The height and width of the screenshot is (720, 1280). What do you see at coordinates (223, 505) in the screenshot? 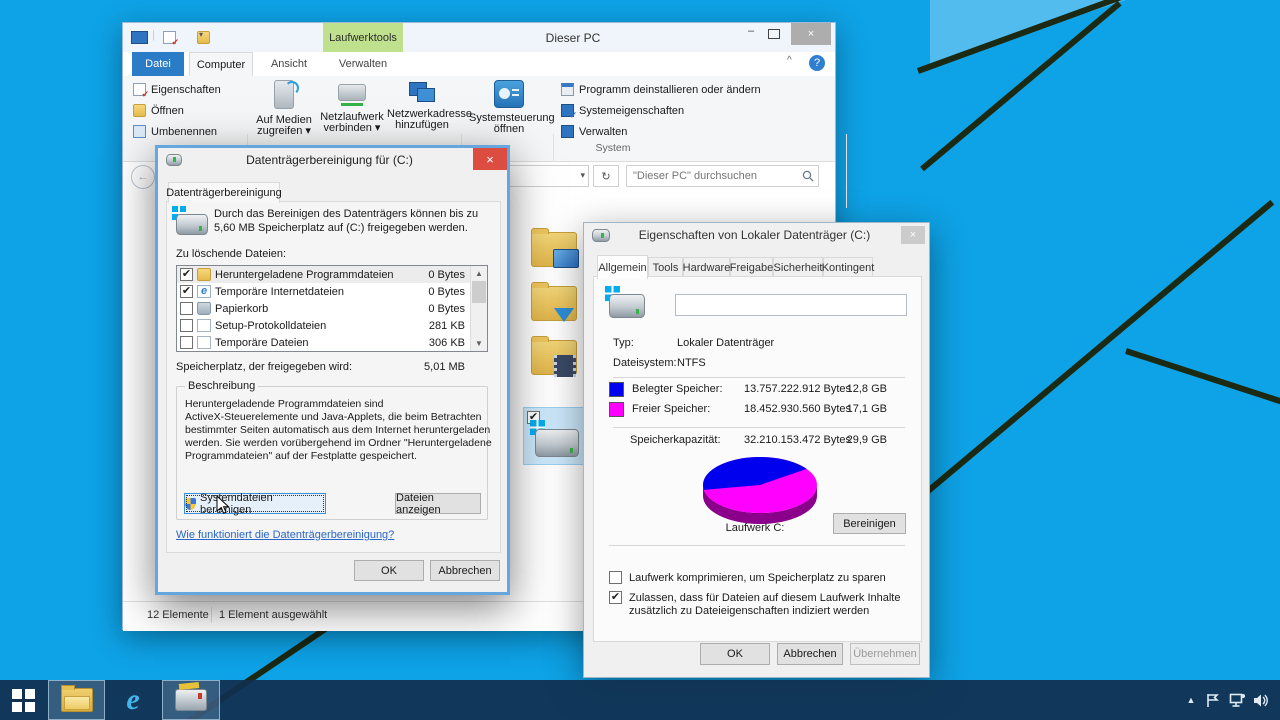
I see `mouse-cursor` at bounding box center [223, 505].